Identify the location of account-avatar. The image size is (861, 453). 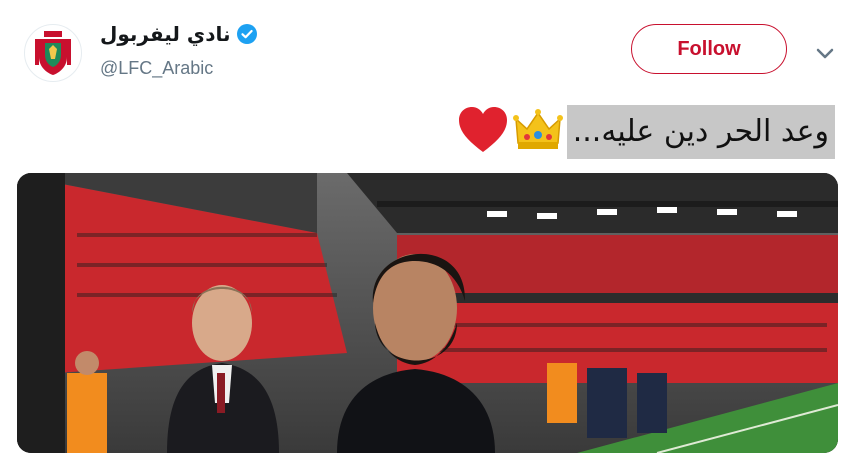
(53, 53).